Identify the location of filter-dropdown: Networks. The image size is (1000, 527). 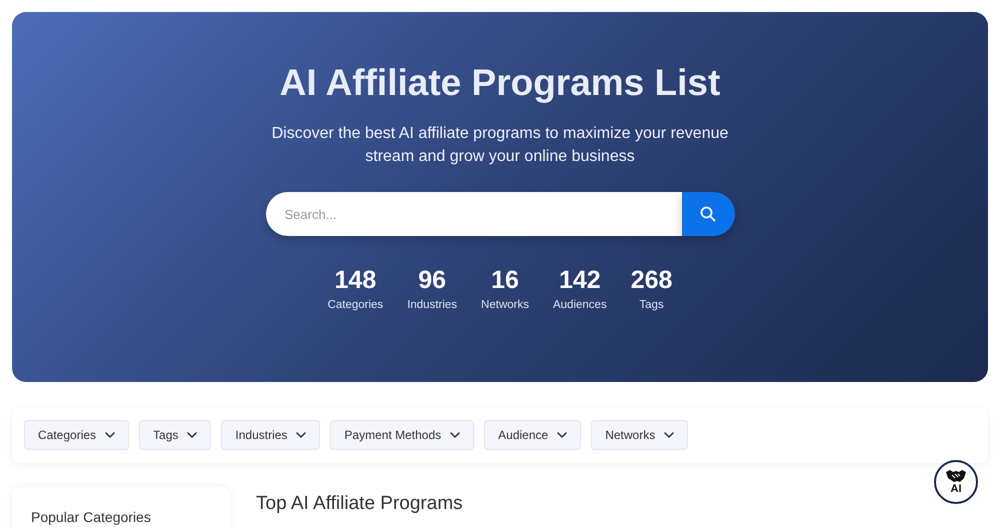
(639, 435).